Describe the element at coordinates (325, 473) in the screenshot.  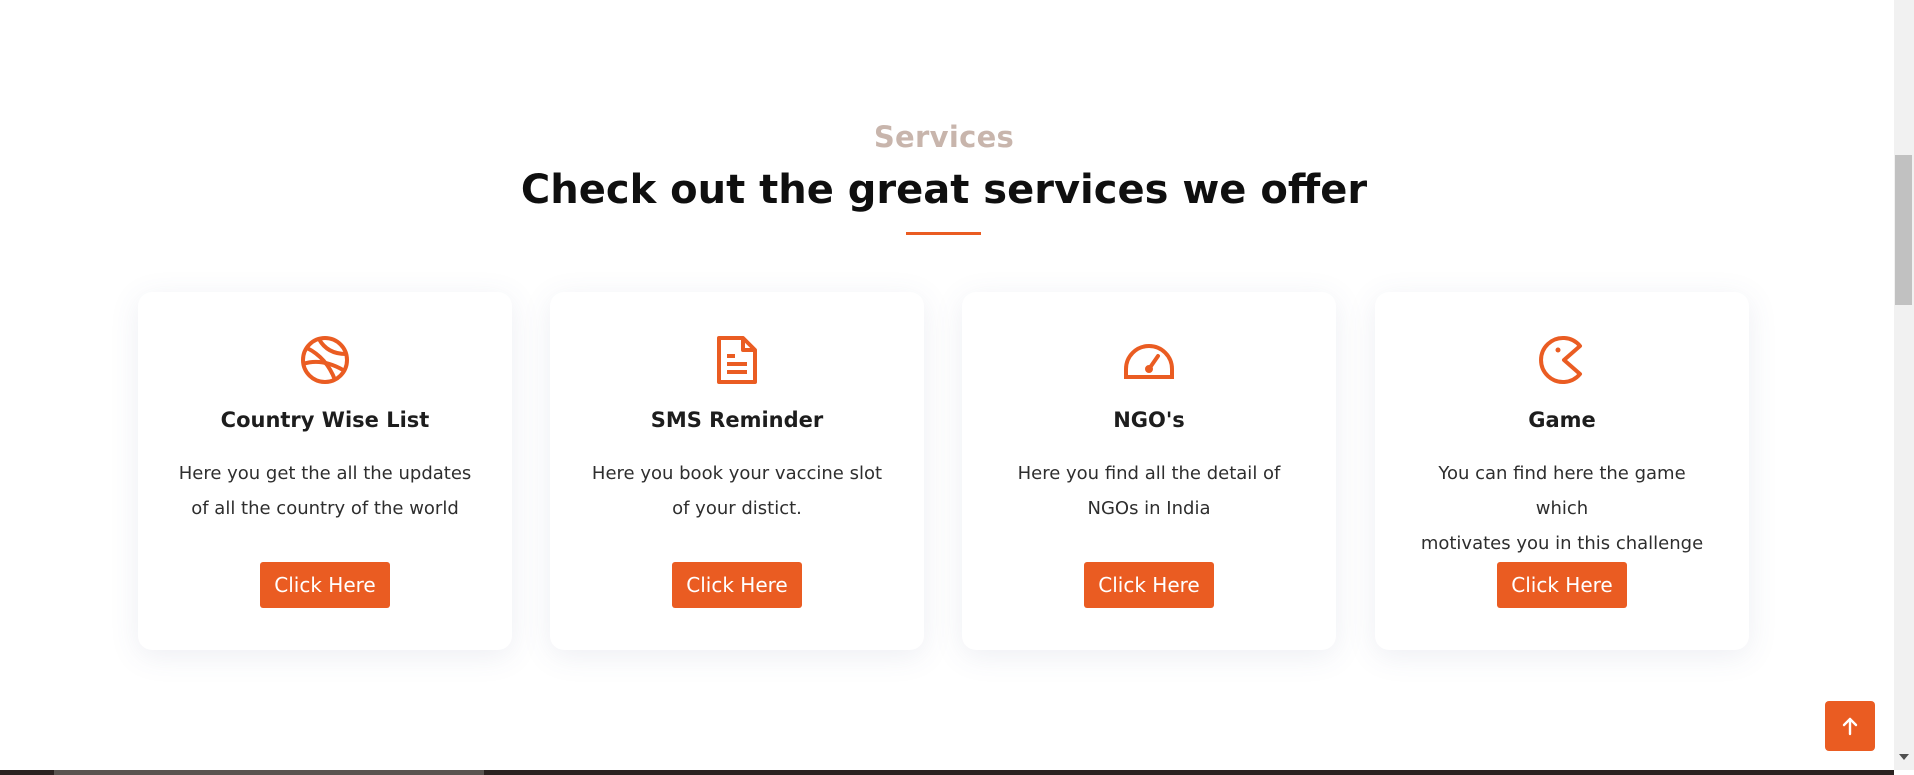
I see `card-description-line: Here you get the all the updates` at that location.